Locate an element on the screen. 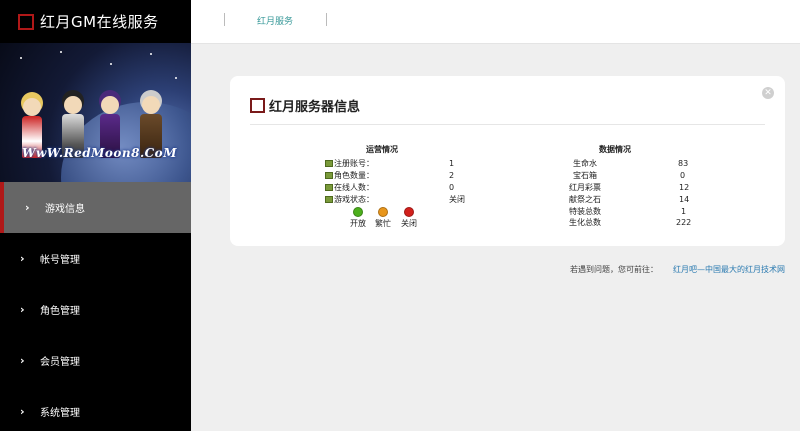  operations-row-label: 注册账号： is located at coordinates (349, 163).